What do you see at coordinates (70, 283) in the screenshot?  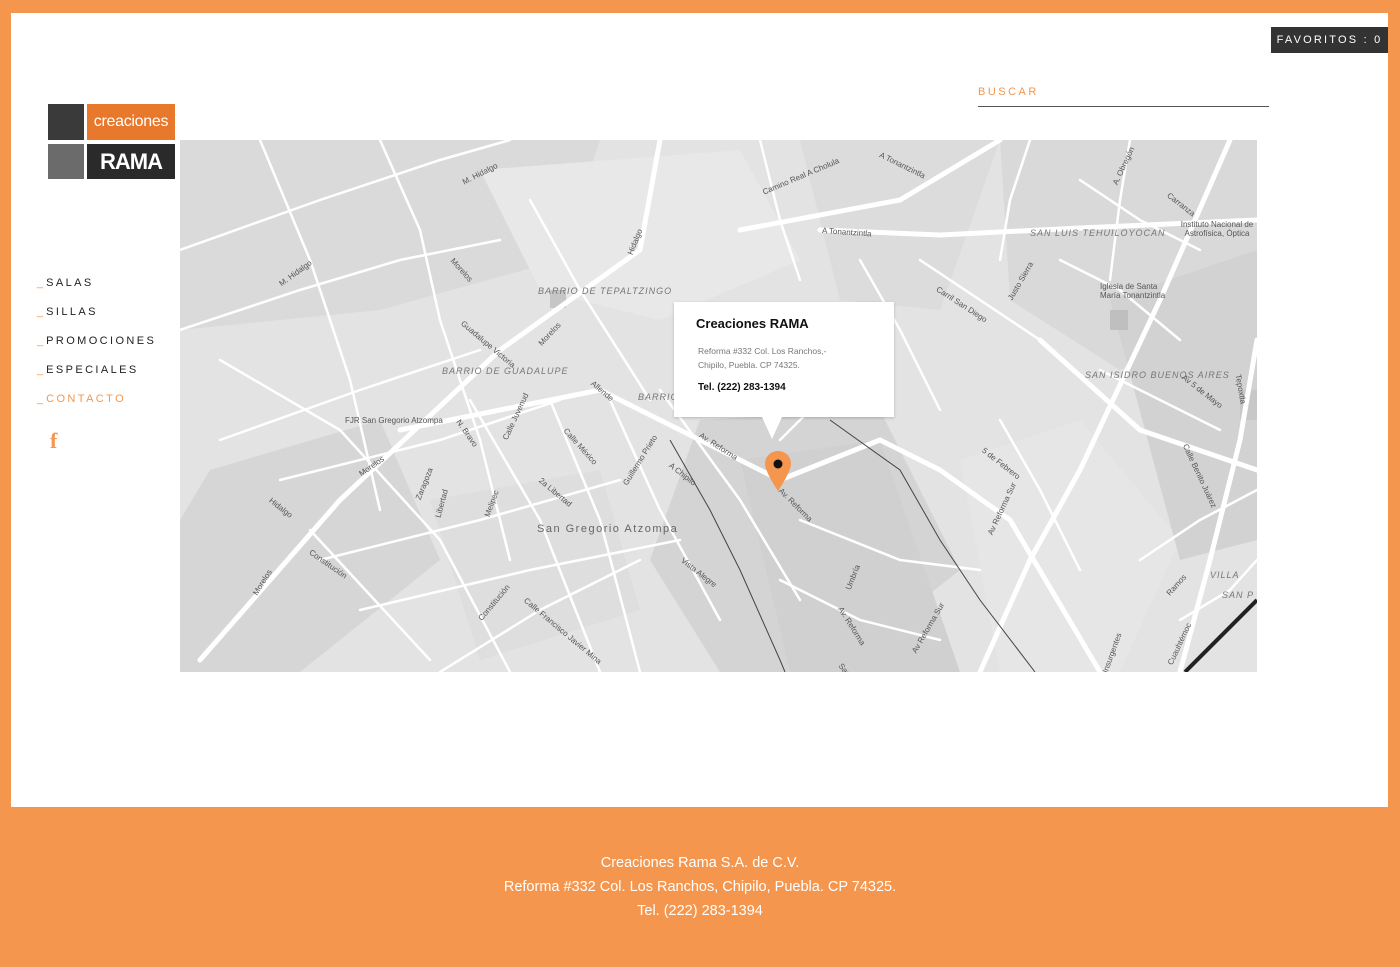 I see `nav-label: SALAS` at bounding box center [70, 283].